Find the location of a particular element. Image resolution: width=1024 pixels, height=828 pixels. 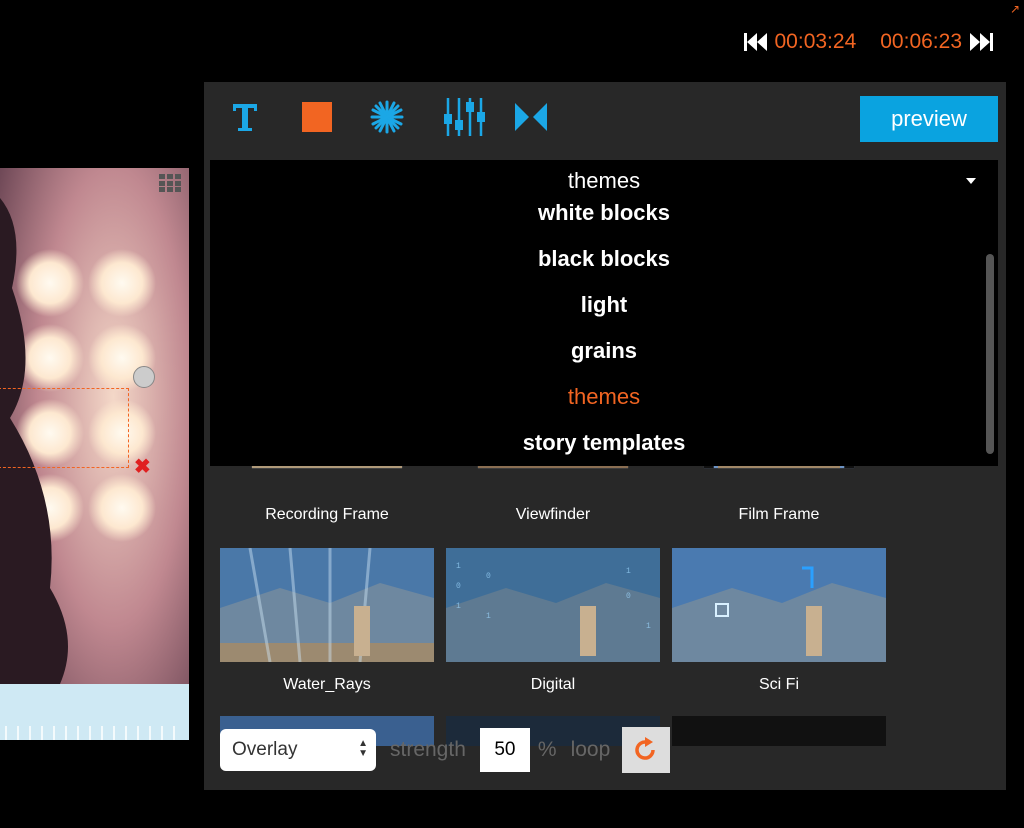

select-arrows-icon: ▲ ▼ is located at coordinates (363, 748).